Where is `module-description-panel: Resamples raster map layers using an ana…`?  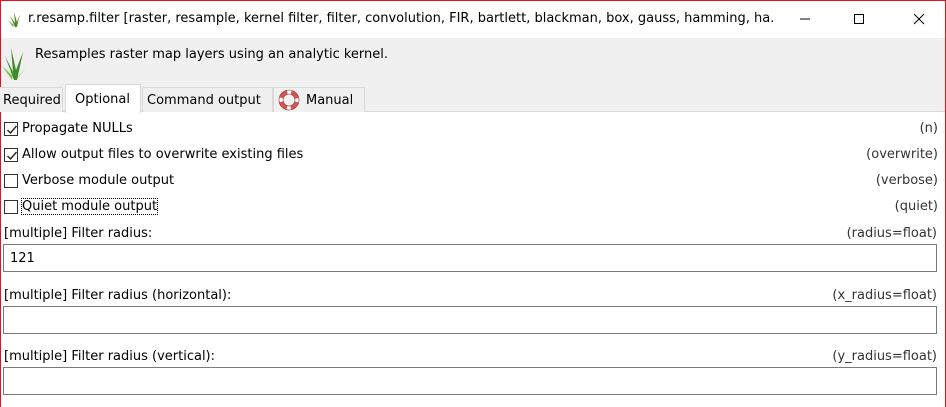
module-description-panel: Resamples raster map layers using an ana… is located at coordinates (473, 61).